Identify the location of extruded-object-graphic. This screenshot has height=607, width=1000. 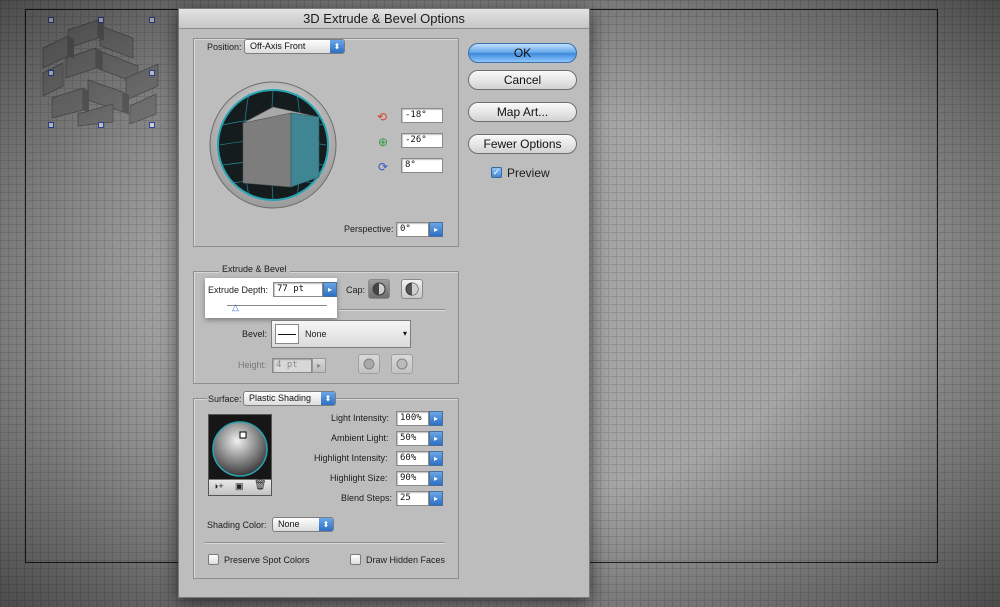
(100, 73).